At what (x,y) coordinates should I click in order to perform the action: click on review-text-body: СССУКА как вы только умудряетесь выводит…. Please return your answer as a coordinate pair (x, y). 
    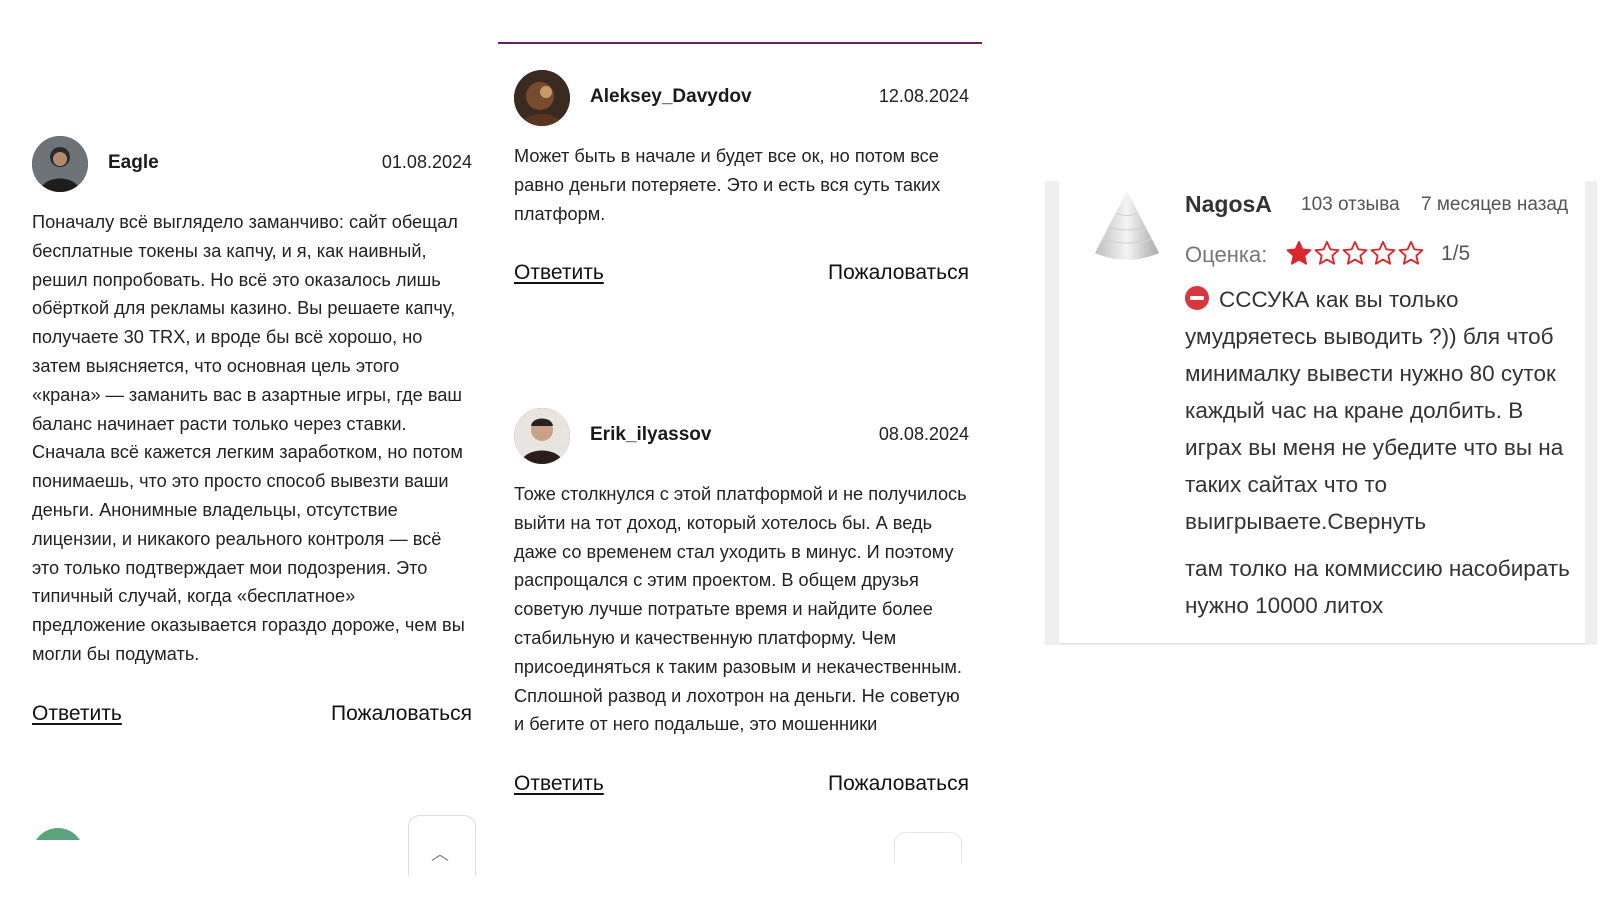
    Looking at the image, I should click on (1374, 410).